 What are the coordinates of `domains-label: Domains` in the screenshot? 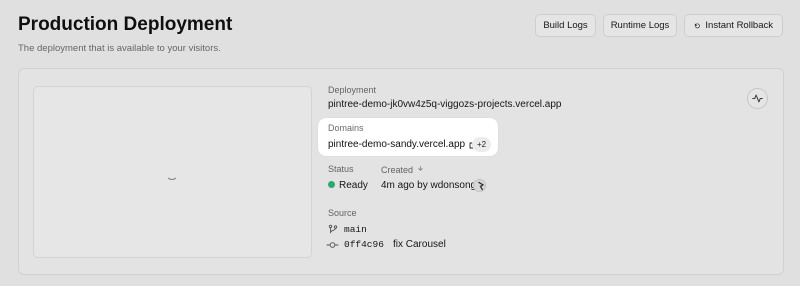 It's located at (346, 128).